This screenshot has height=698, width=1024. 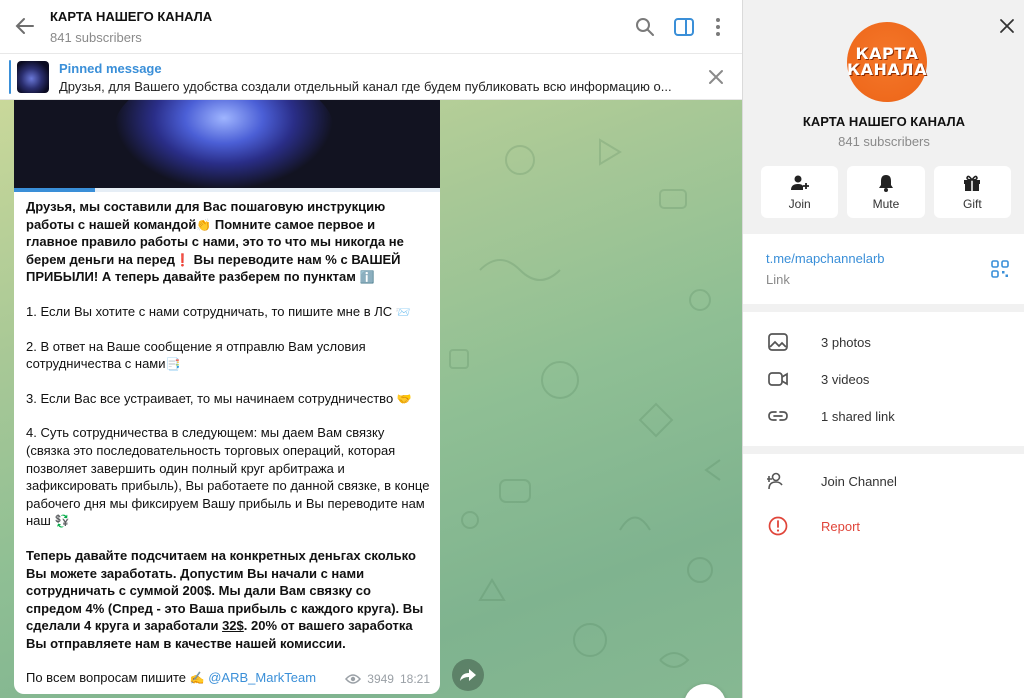 I want to click on sidebar-toggle-icon, so click(x=684, y=27).